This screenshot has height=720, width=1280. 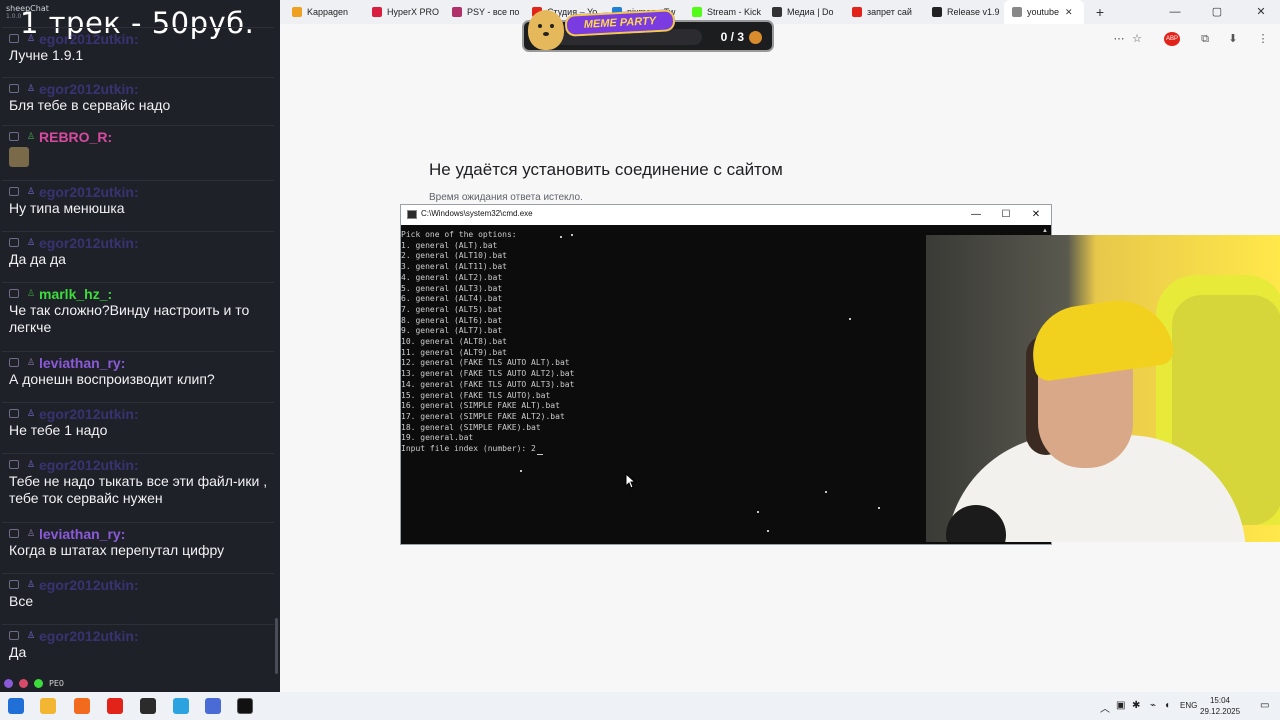 I want to click on taskbar-clock: 15:04 29.12.2025, so click(x=1220, y=706).